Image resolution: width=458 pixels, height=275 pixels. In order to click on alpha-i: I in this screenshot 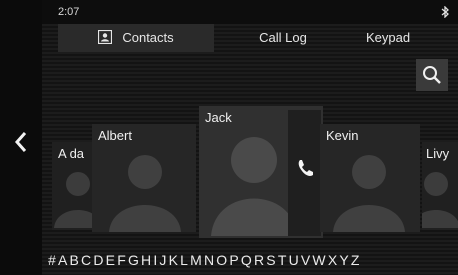, I will do `click(155, 260)`.